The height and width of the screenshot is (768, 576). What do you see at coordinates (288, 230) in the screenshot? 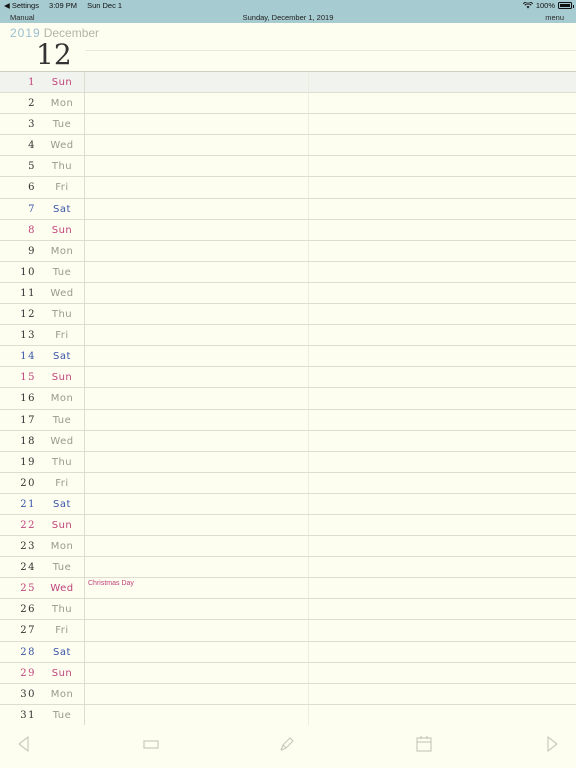
I see `day-row: 8 Sun` at bounding box center [288, 230].